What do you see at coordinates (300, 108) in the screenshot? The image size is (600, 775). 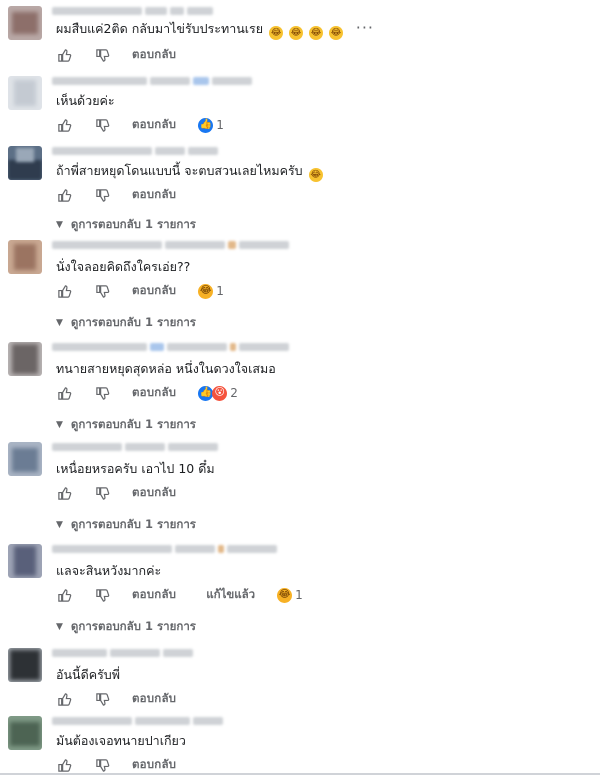 I see `comment-item: เห็นด้วยค่ะ ตอบกลับ 👍 1` at bounding box center [300, 108].